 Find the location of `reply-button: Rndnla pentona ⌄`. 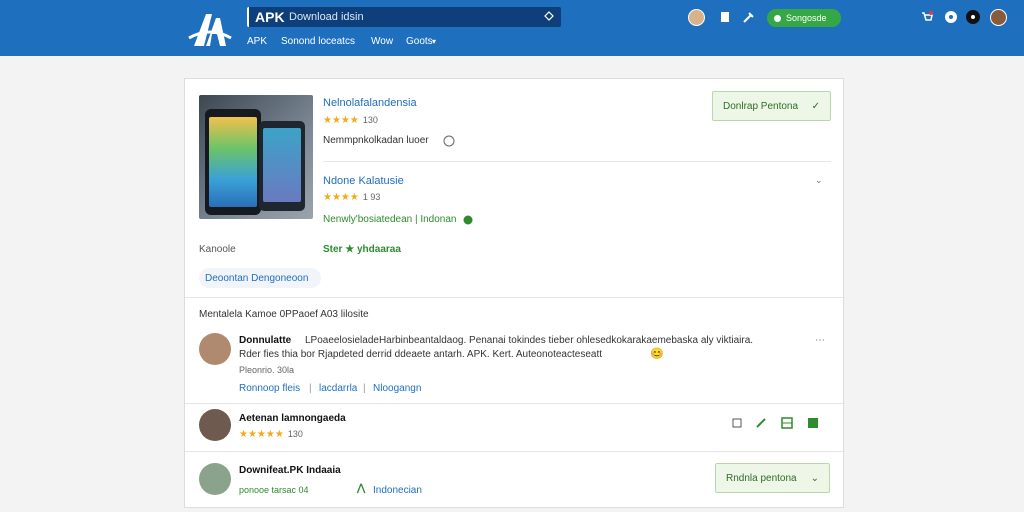

reply-button: Rndnla pentona ⌄ is located at coordinates (772, 478).